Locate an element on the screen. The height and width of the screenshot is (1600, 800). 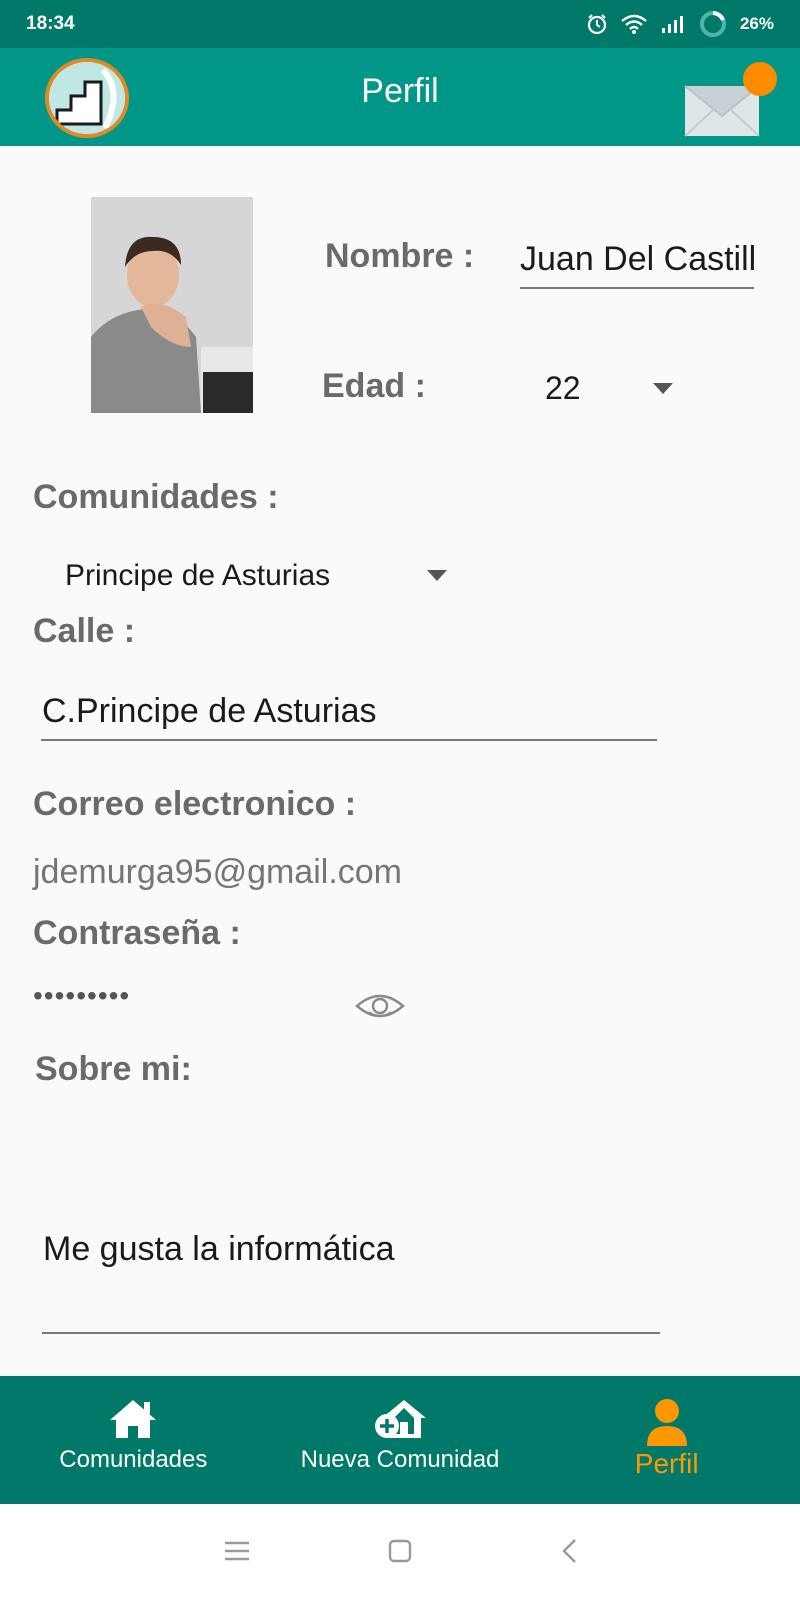
password-label: Contraseña : is located at coordinates (137, 933).